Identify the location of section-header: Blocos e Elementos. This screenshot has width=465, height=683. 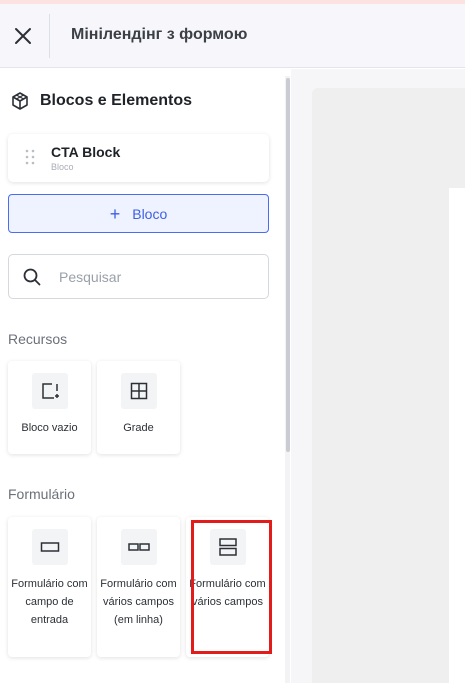
(101, 101).